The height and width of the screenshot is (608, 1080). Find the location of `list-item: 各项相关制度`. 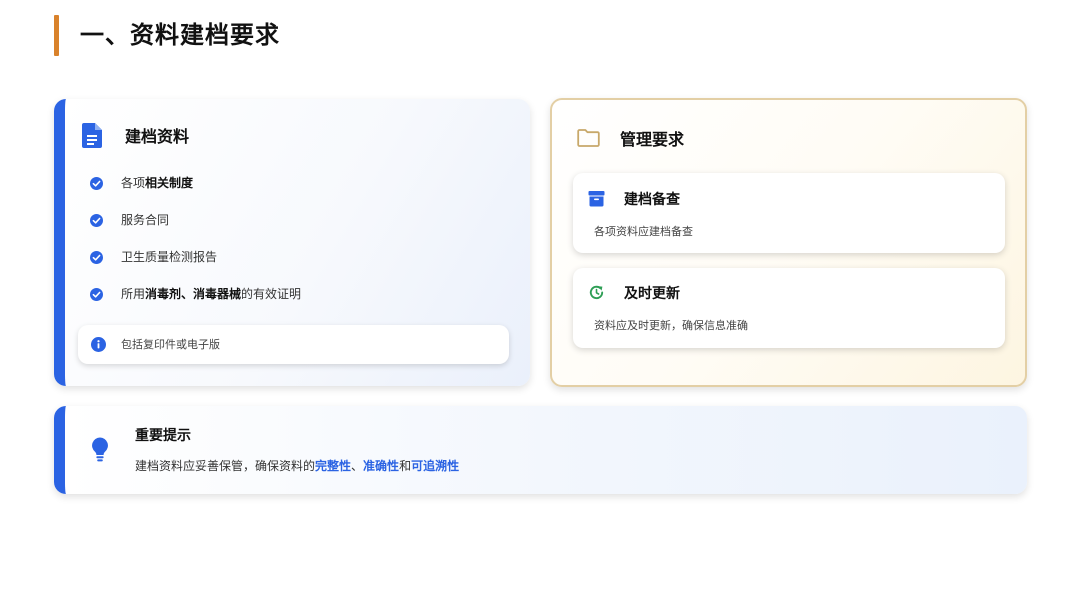

list-item: 各项相关制度 is located at coordinates (141, 183).